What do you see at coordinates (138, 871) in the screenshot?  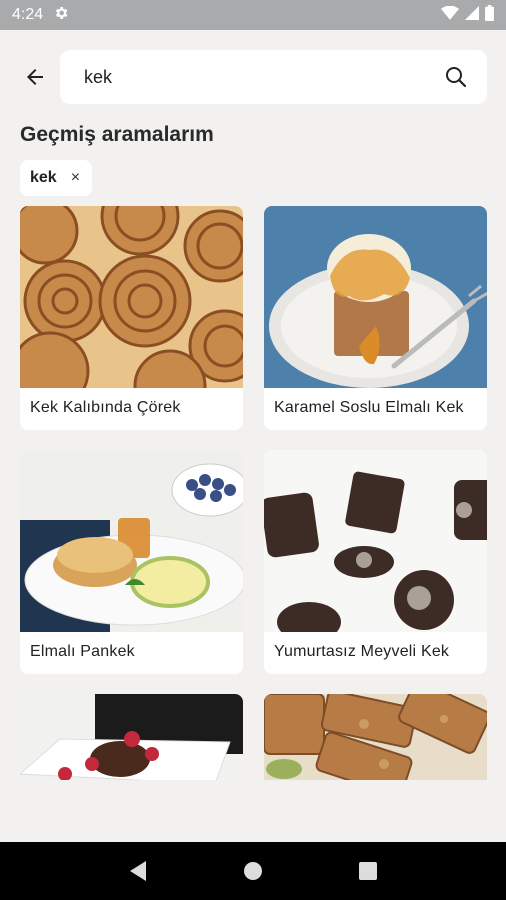 I see `back-triangle-icon` at bounding box center [138, 871].